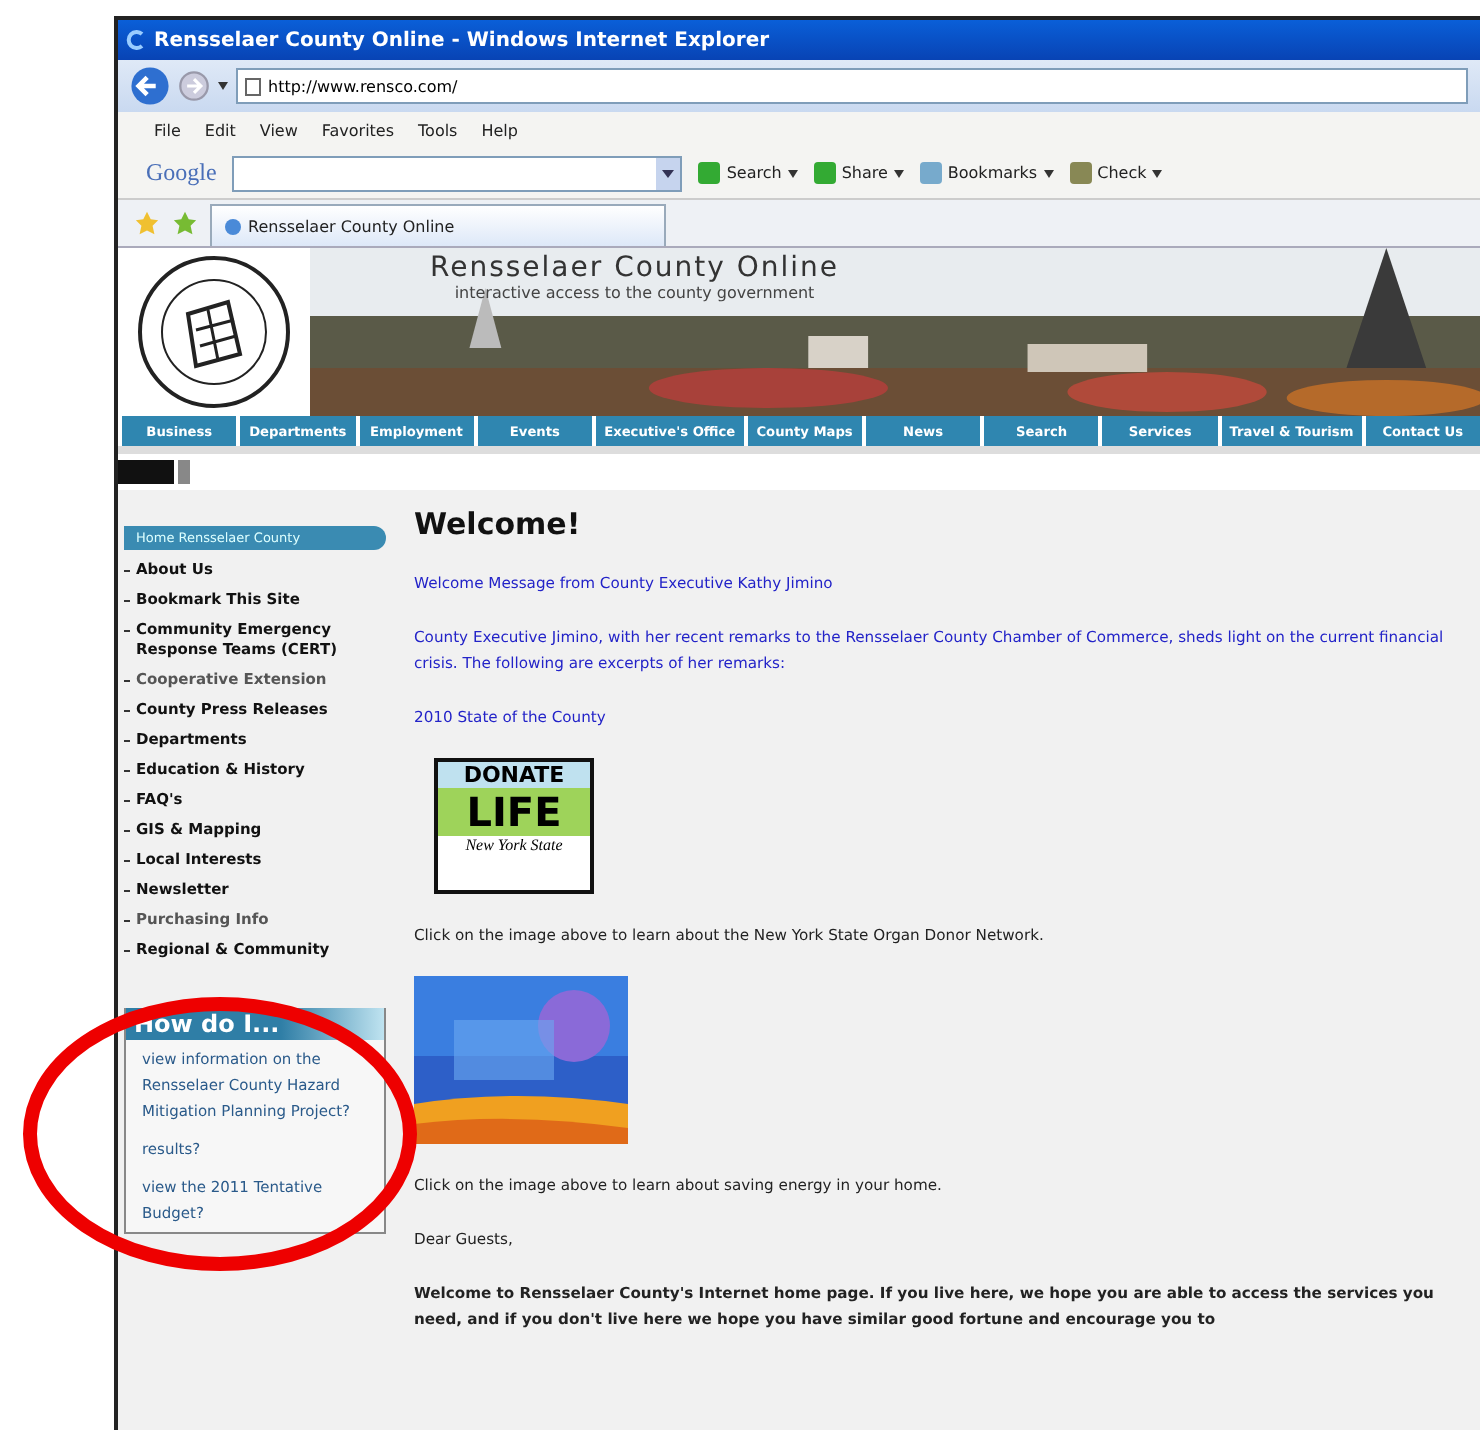 Image resolution: width=1480 pixels, height=1430 pixels. What do you see at coordinates (438, 225) in the screenshot?
I see `browser-tab: Rensselaer County Online` at bounding box center [438, 225].